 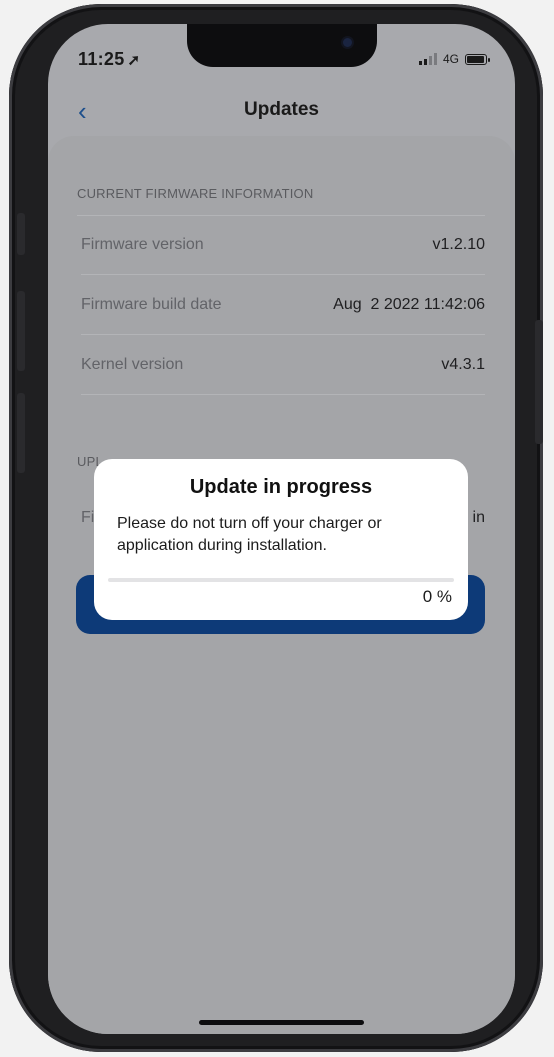 What do you see at coordinates (347, 42) in the screenshot?
I see `camera-icon` at bounding box center [347, 42].